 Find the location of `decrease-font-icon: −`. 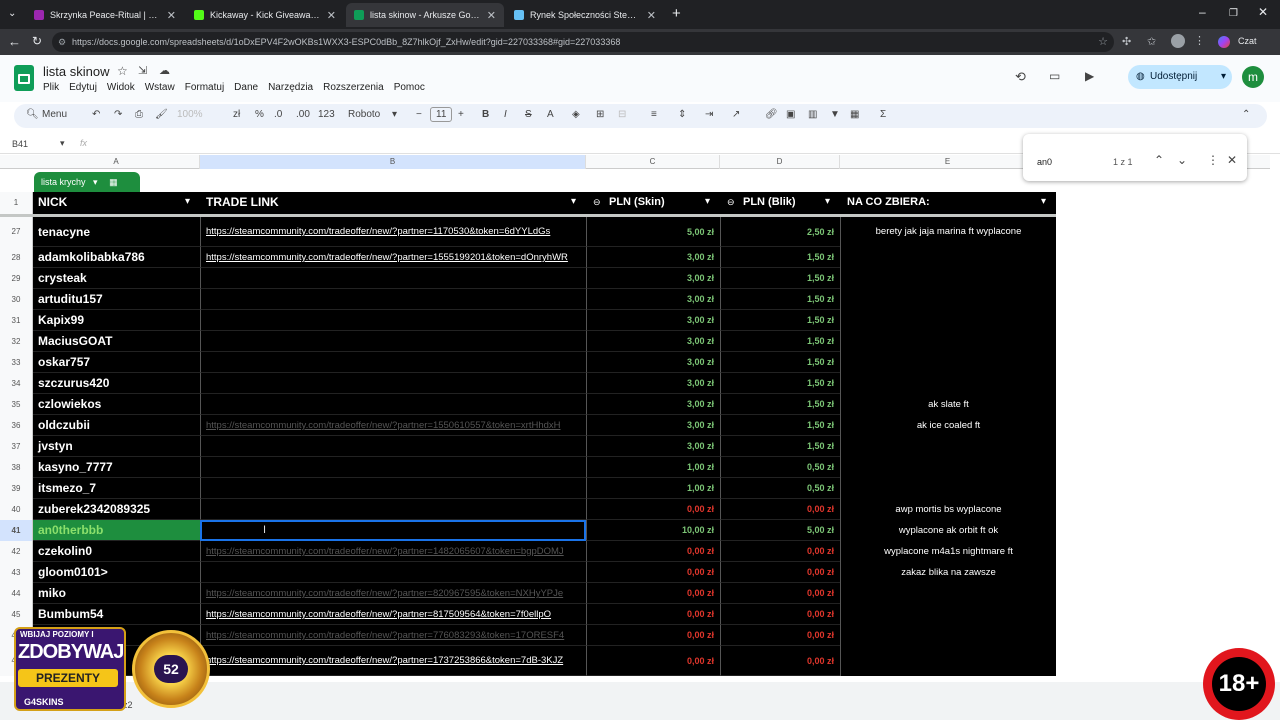

decrease-font-icon: − is located at coordinates (419, 114).